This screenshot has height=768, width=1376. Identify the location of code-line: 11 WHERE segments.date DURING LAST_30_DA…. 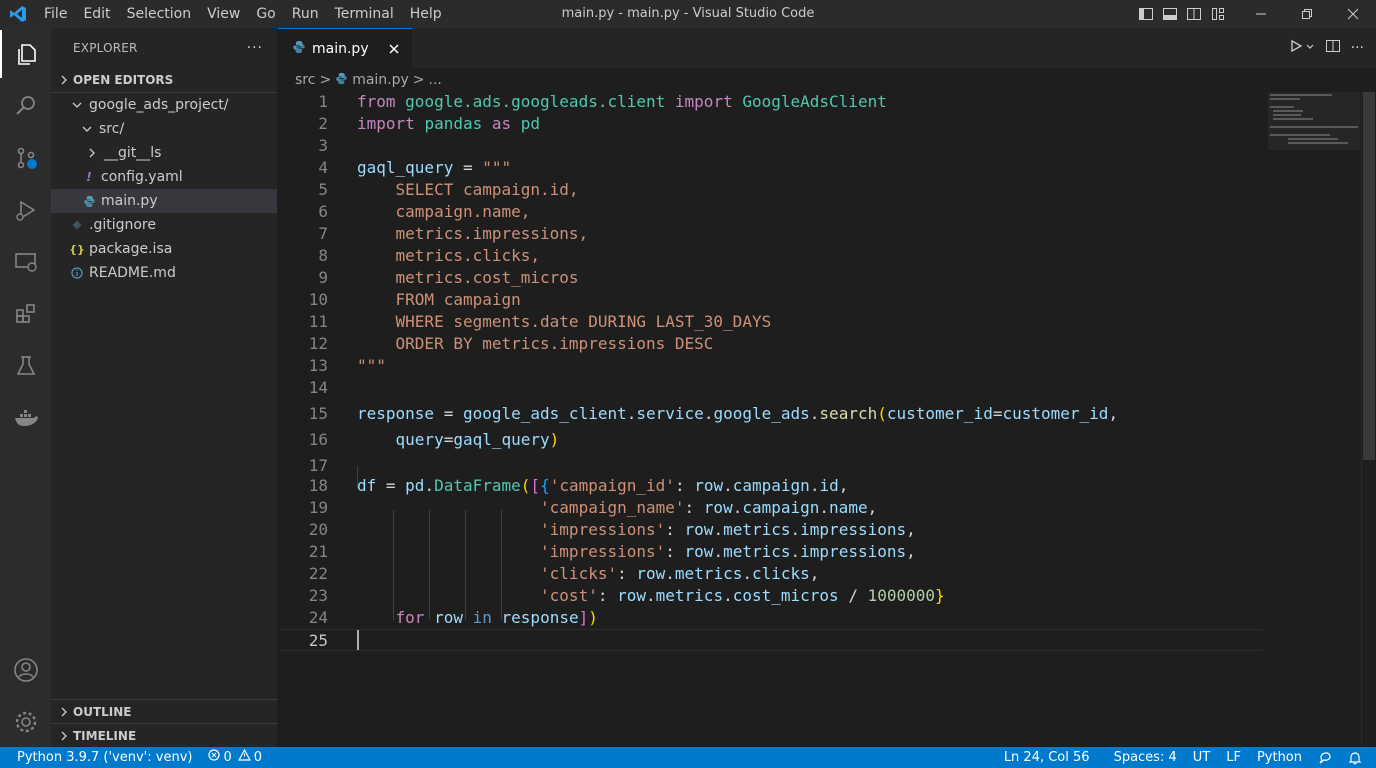
(770, 322).